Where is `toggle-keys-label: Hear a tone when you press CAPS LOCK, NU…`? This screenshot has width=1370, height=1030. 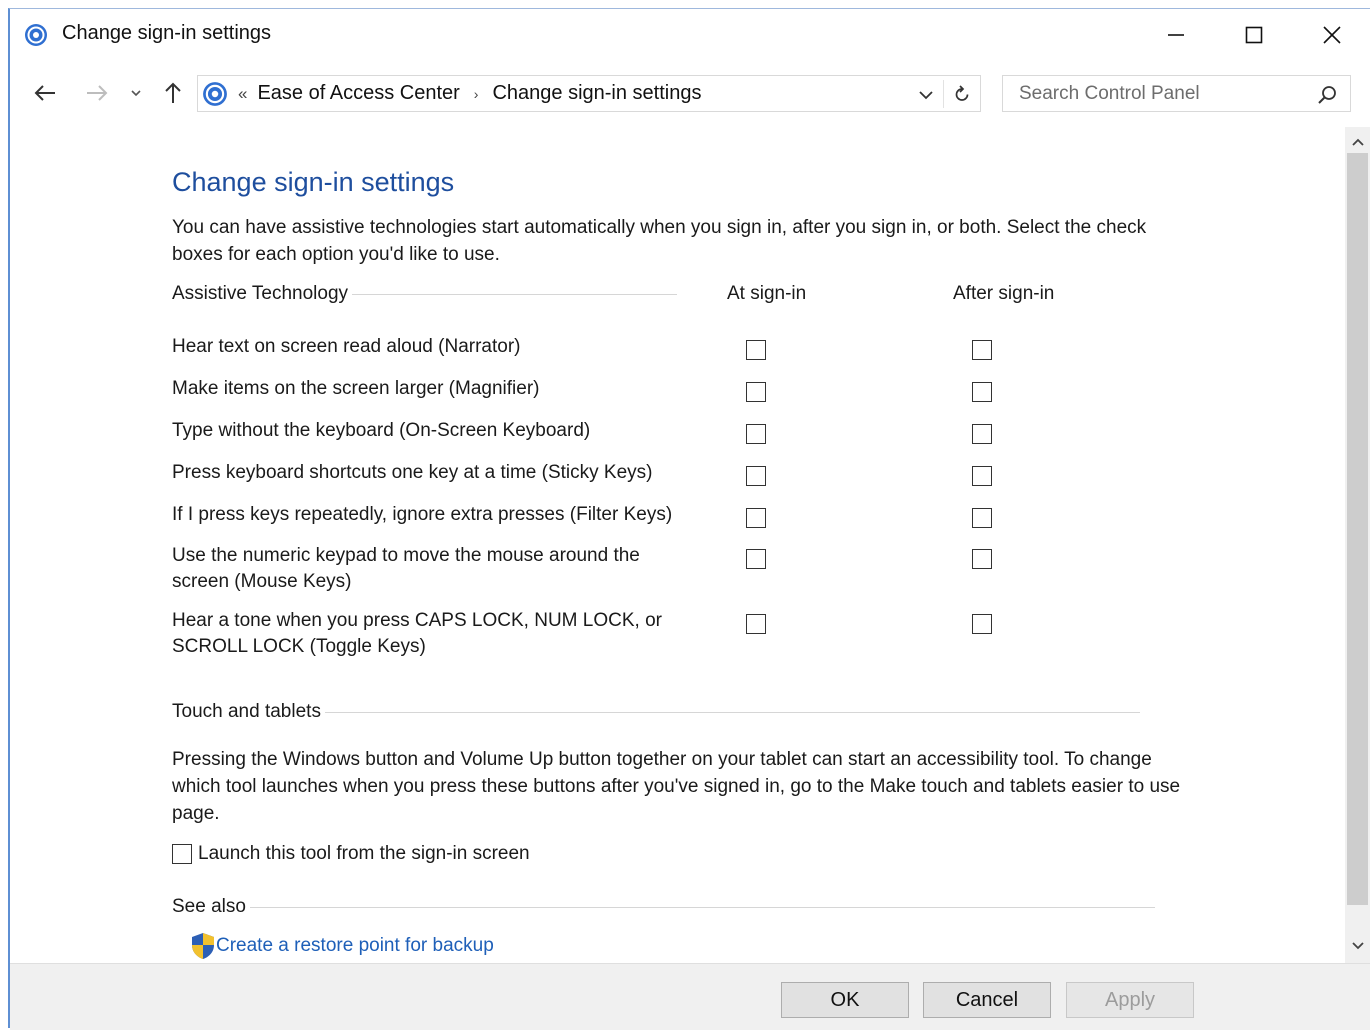
toggle-keys-label: Hear a tone when you press CAPS LOCK, NU… is located at coordinates (417, 633).